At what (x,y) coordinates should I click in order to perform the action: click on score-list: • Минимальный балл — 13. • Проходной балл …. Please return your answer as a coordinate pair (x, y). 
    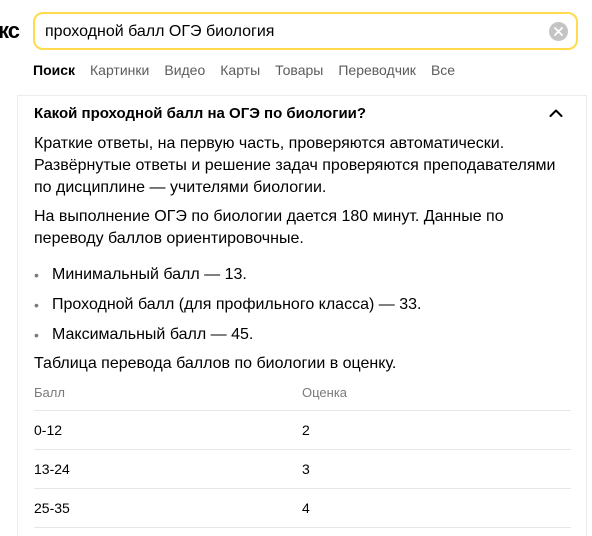
    Looking at the image, I should click on (227, 309).